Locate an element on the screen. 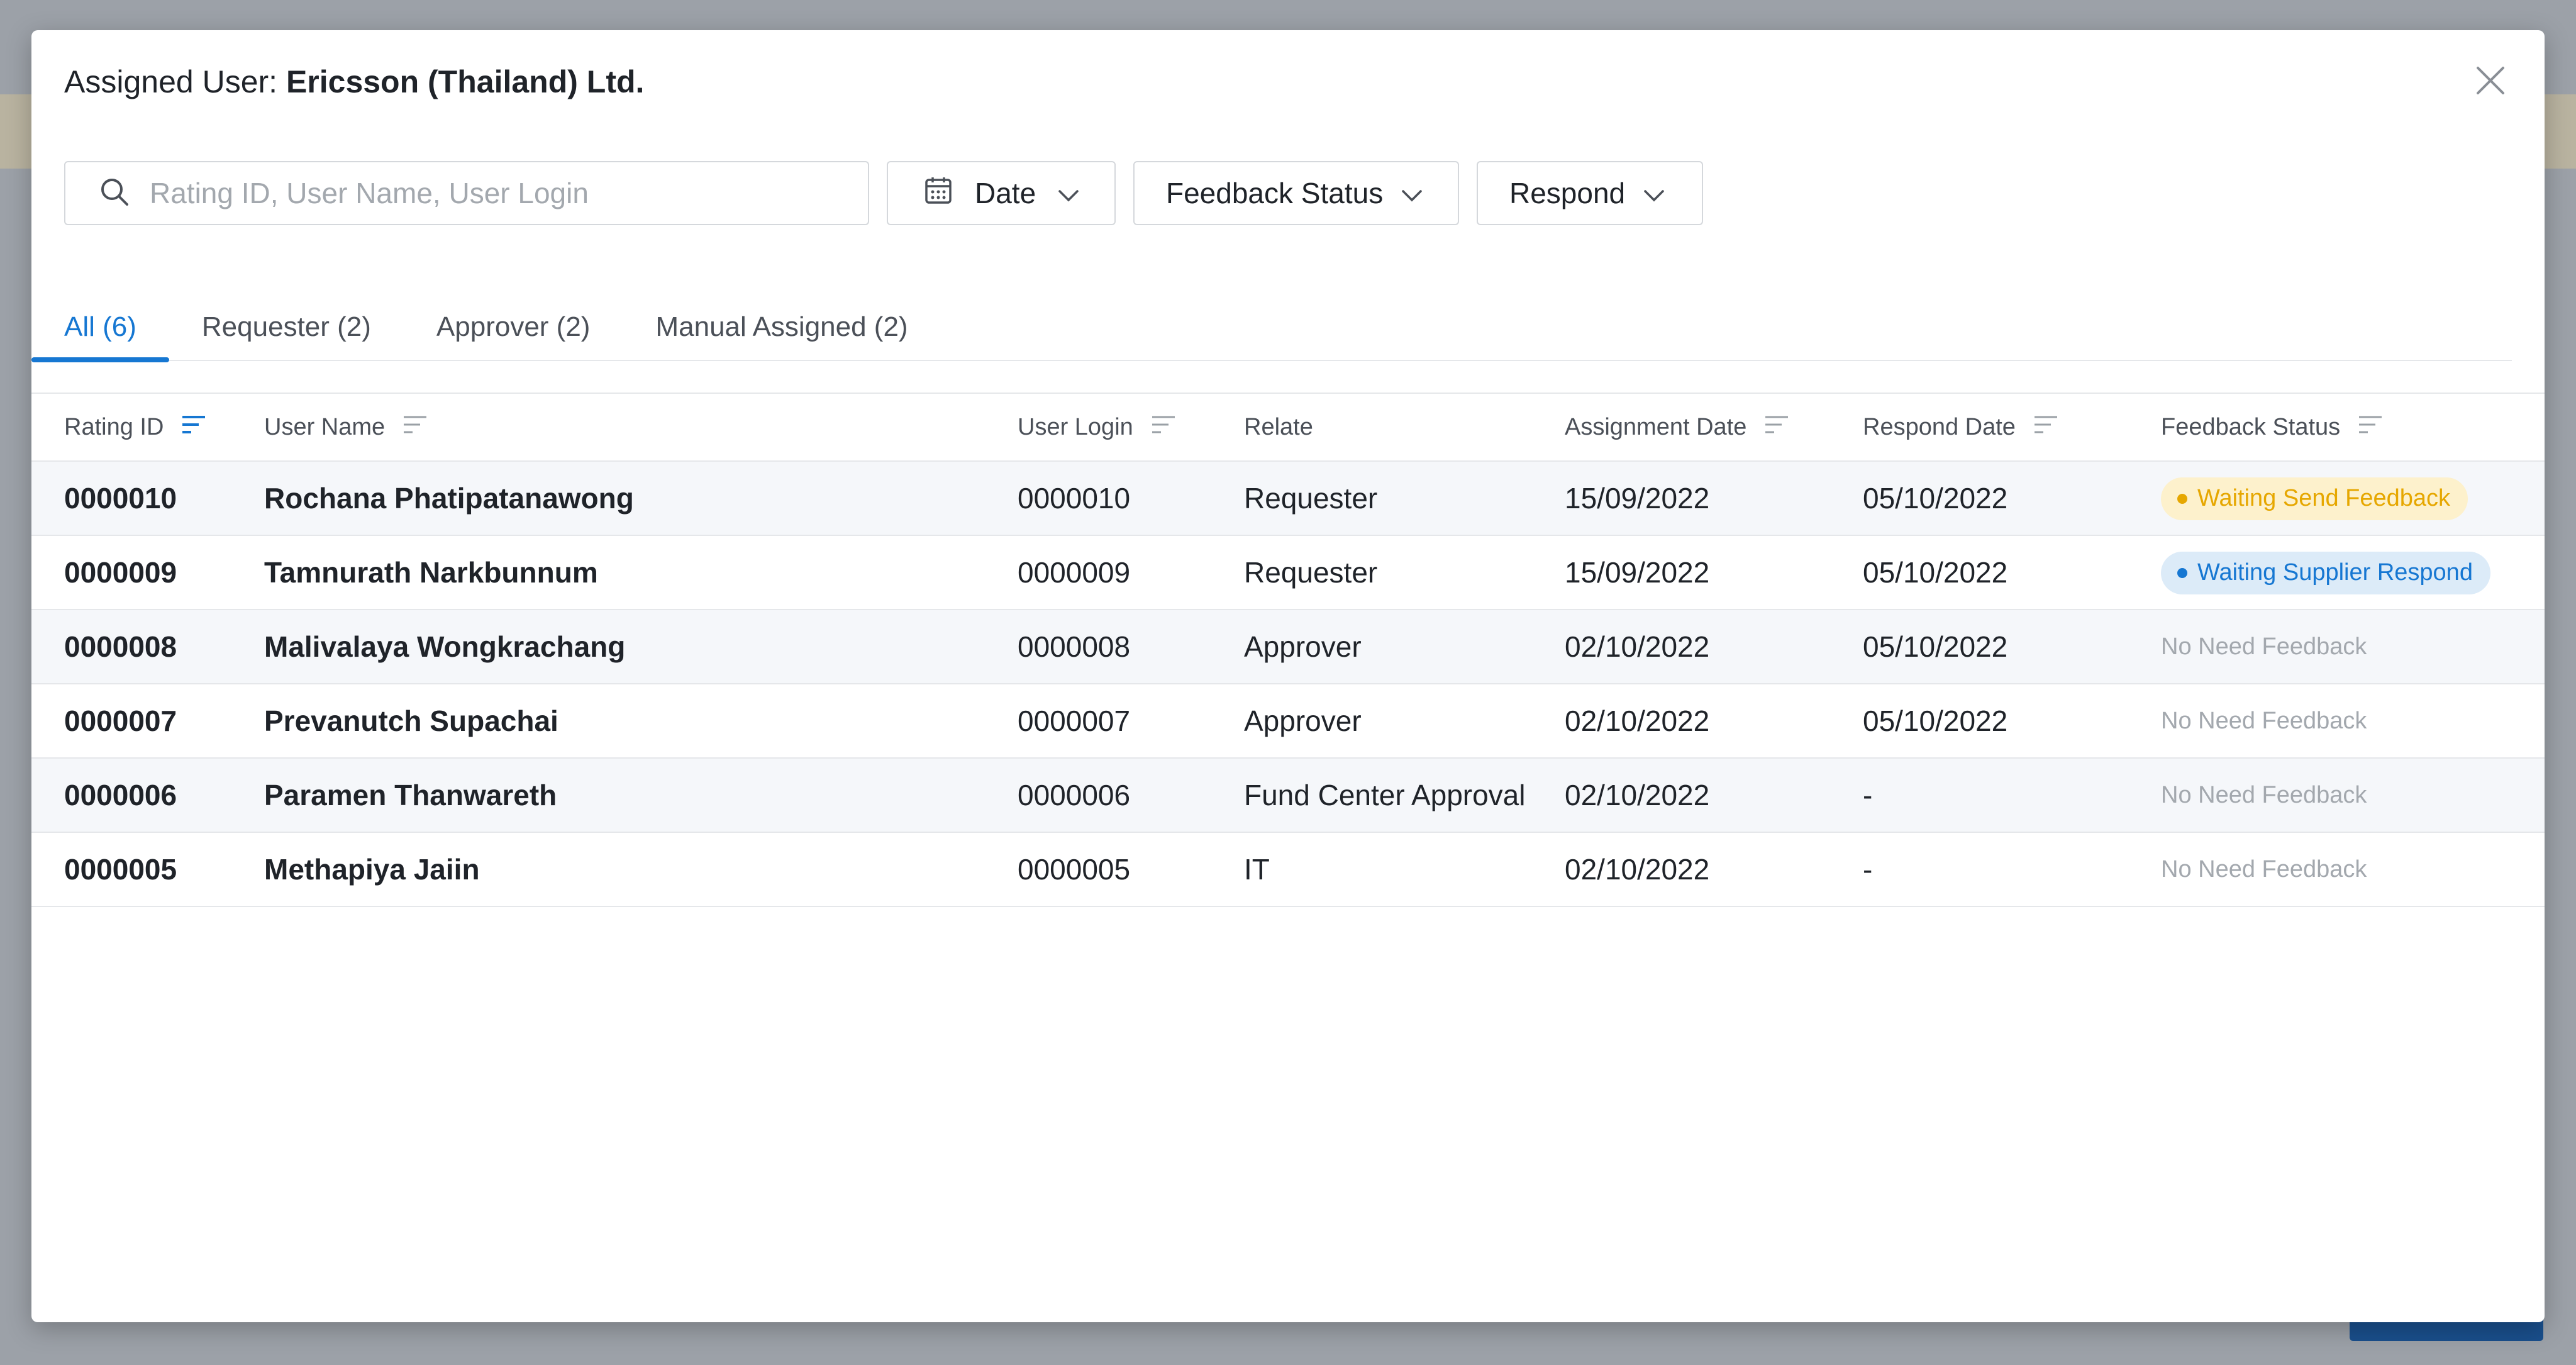  cell-feedback-status: Waiting Send Feedback is located at coordinates (2353, 498).